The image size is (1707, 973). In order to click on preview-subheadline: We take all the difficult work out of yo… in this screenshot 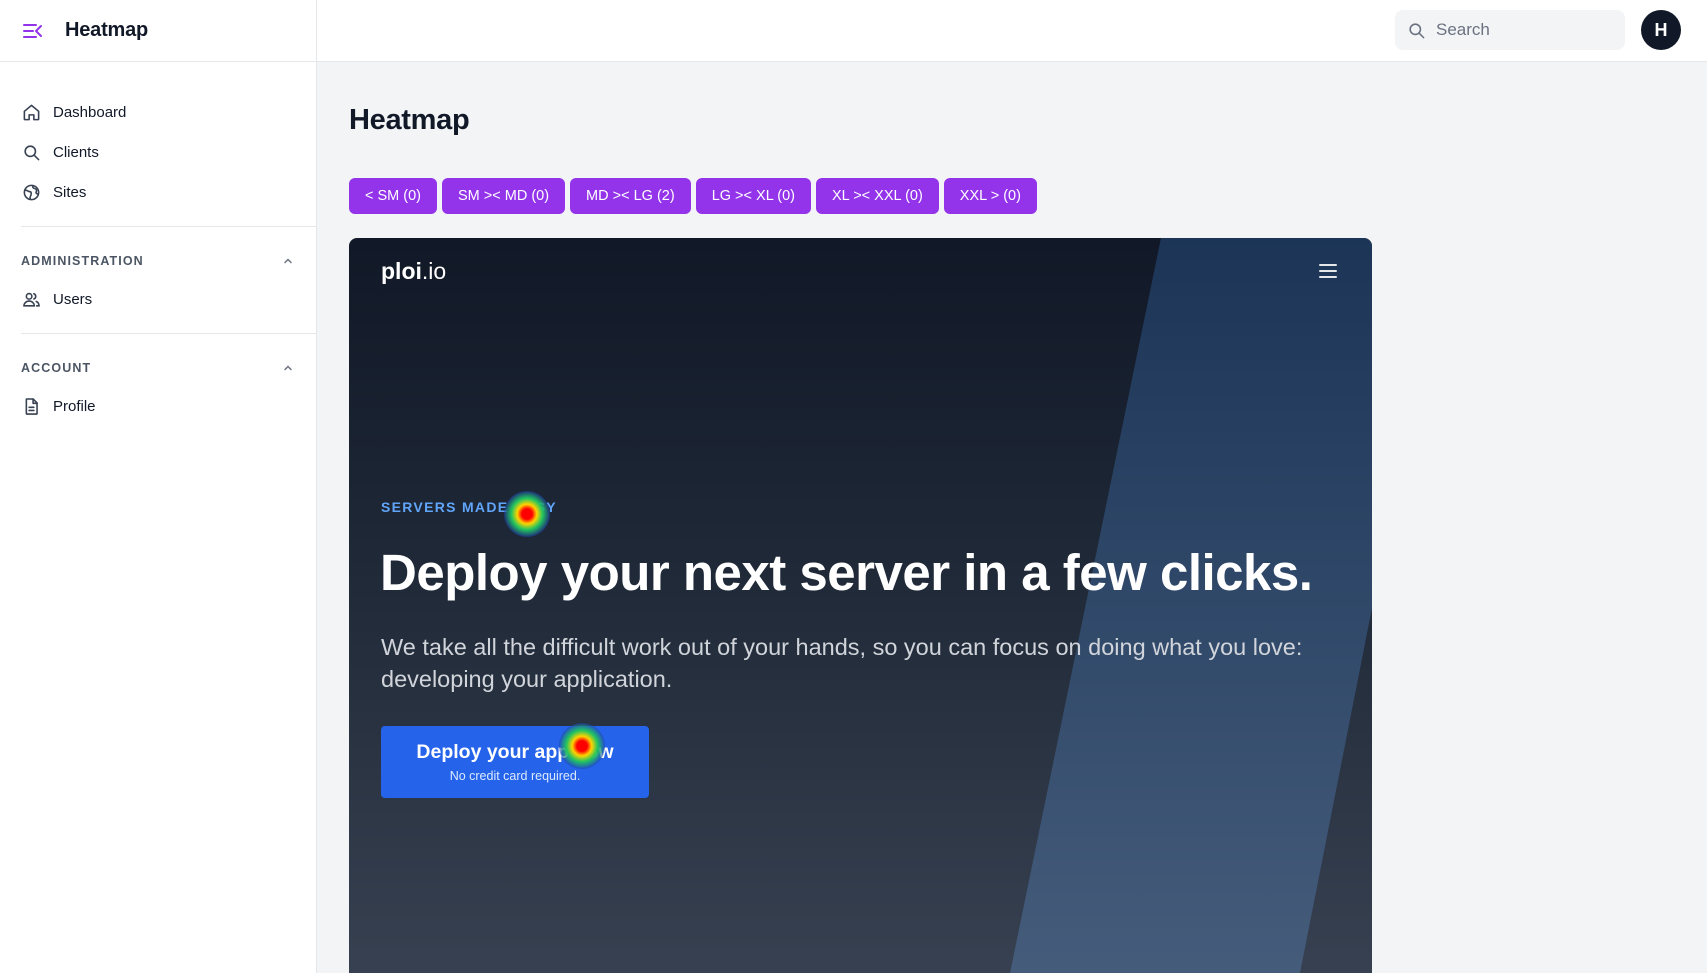, I will do `click(842, 663)`.